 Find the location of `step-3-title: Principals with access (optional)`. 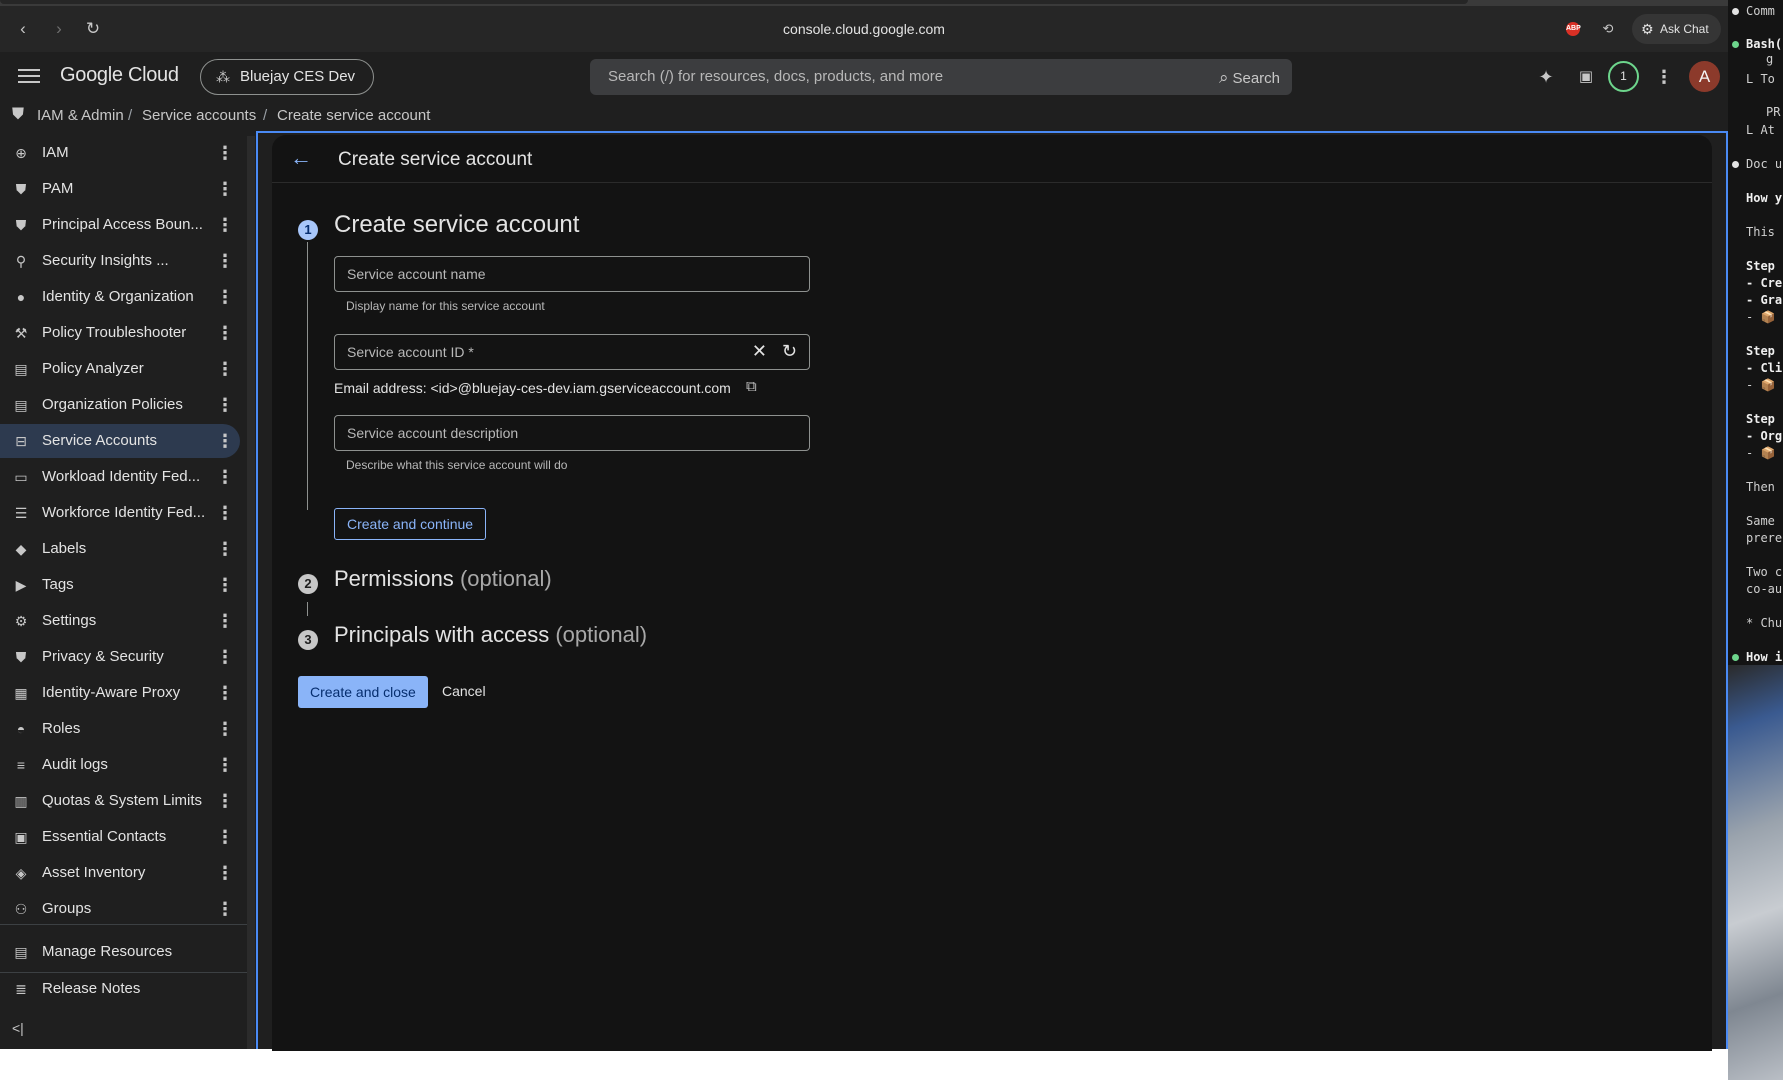

step-3-title: Principals with access (optional) is located at coordinates (490, 635).